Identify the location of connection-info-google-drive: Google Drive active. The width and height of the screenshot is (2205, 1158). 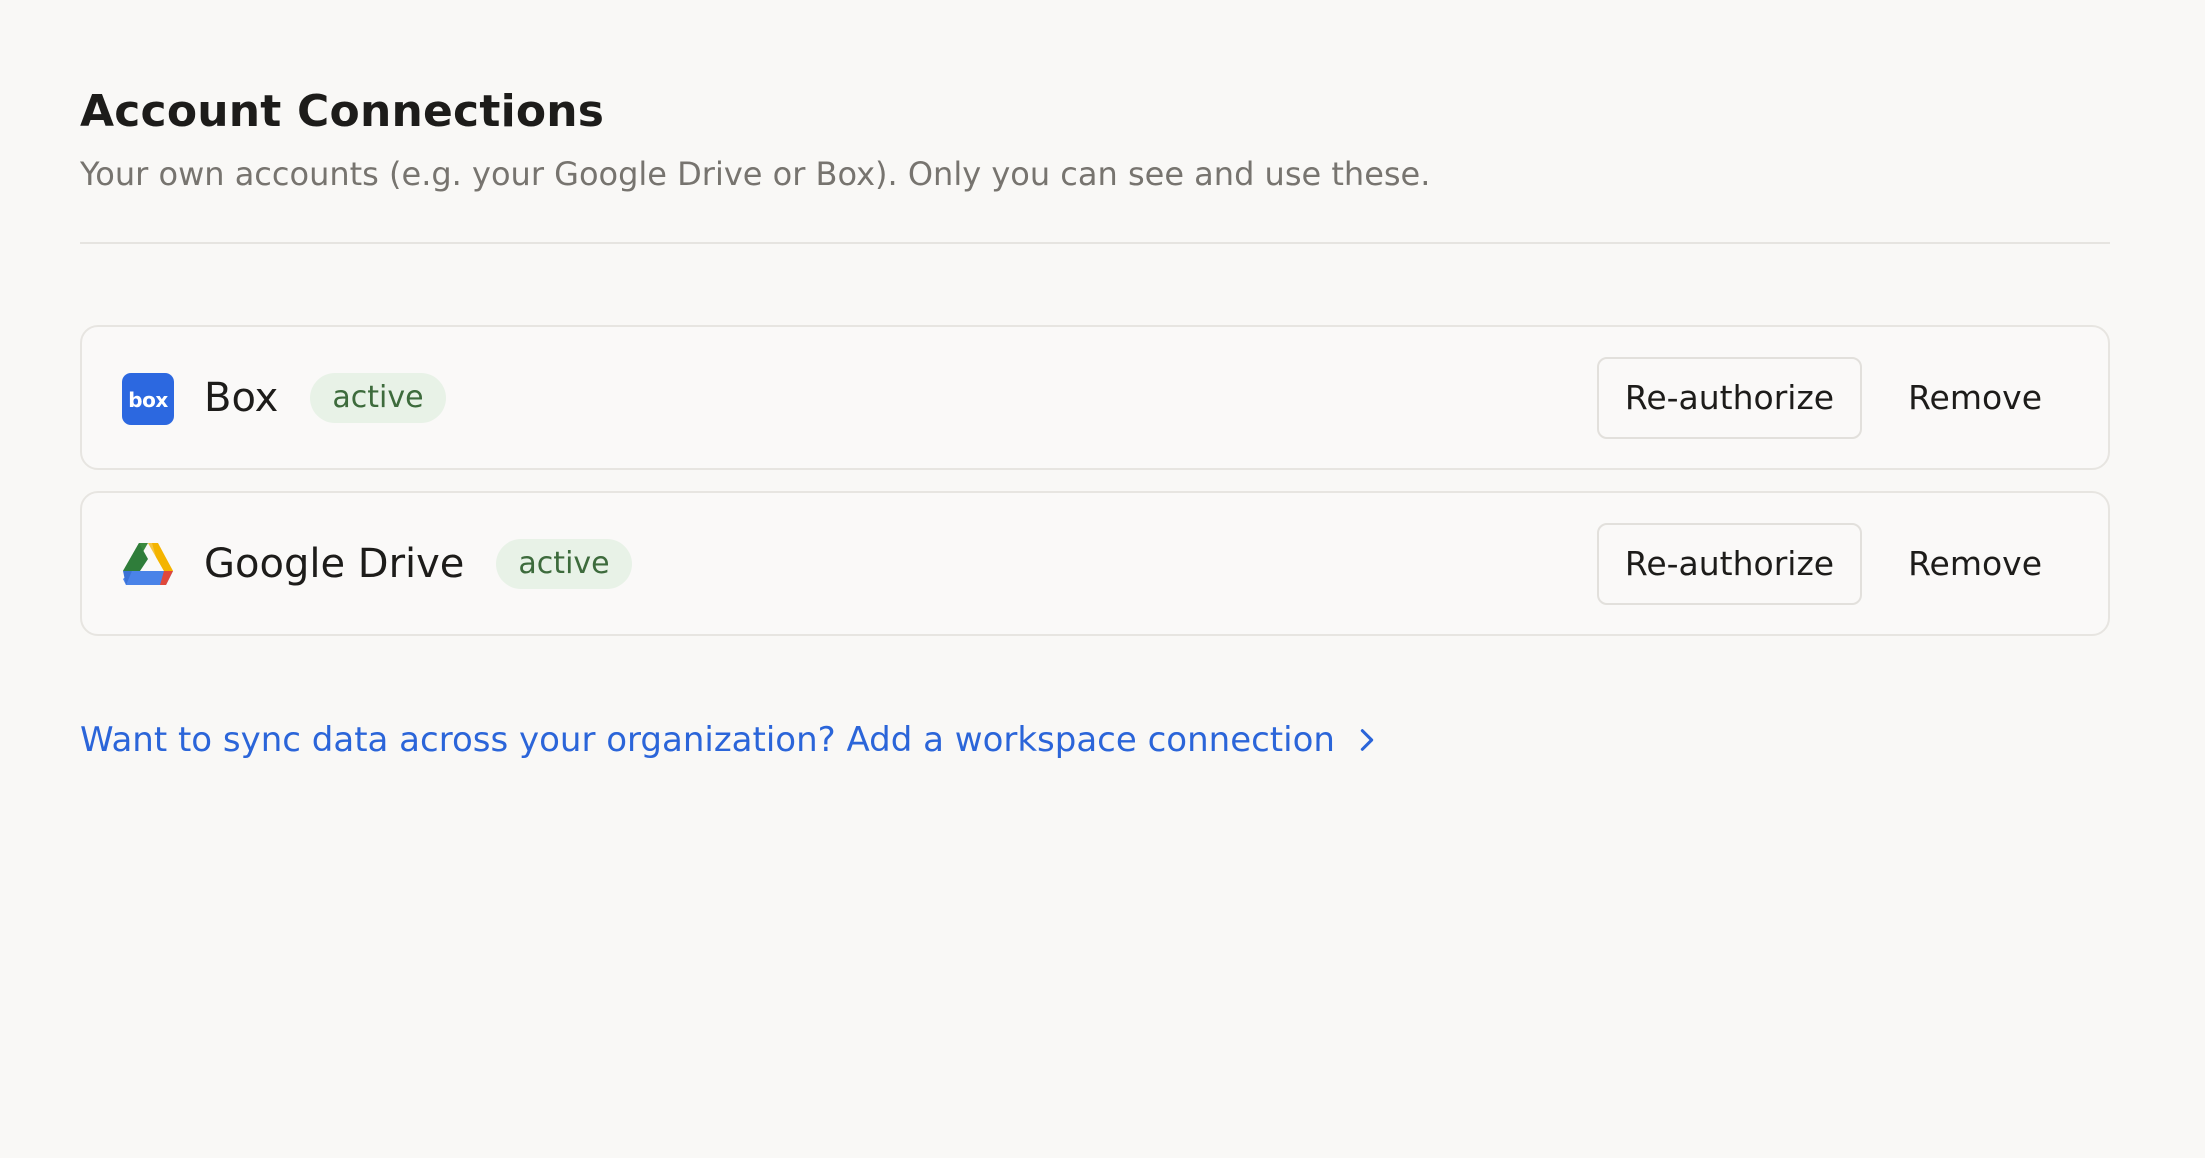
(418, 563).